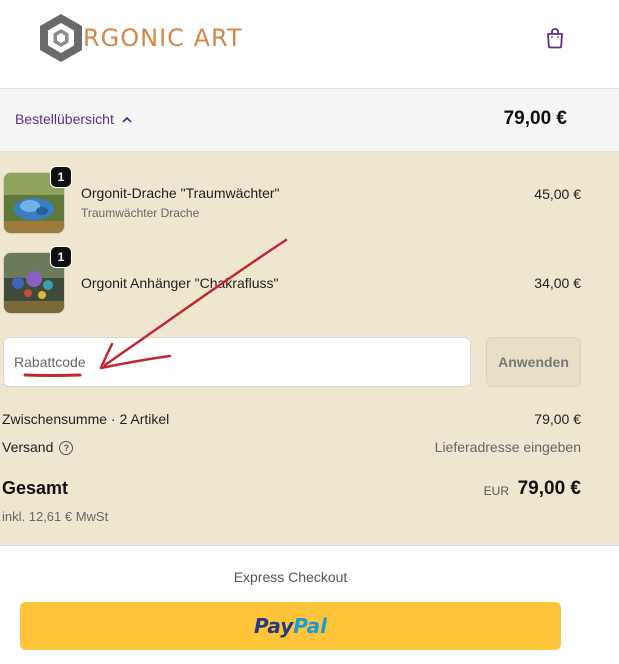 Image resolution: width=619 pixels, height=664 pixels. Describe the element at coordinates (309, 545) in the screenshot. I see `divider` at that location.